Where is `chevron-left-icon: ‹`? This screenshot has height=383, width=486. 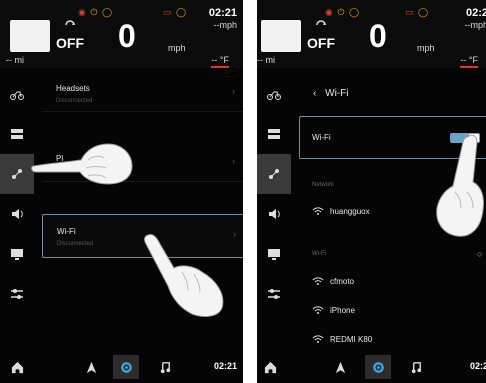
chevron-left-icon: ‹ is located at coordinates (315, 93).